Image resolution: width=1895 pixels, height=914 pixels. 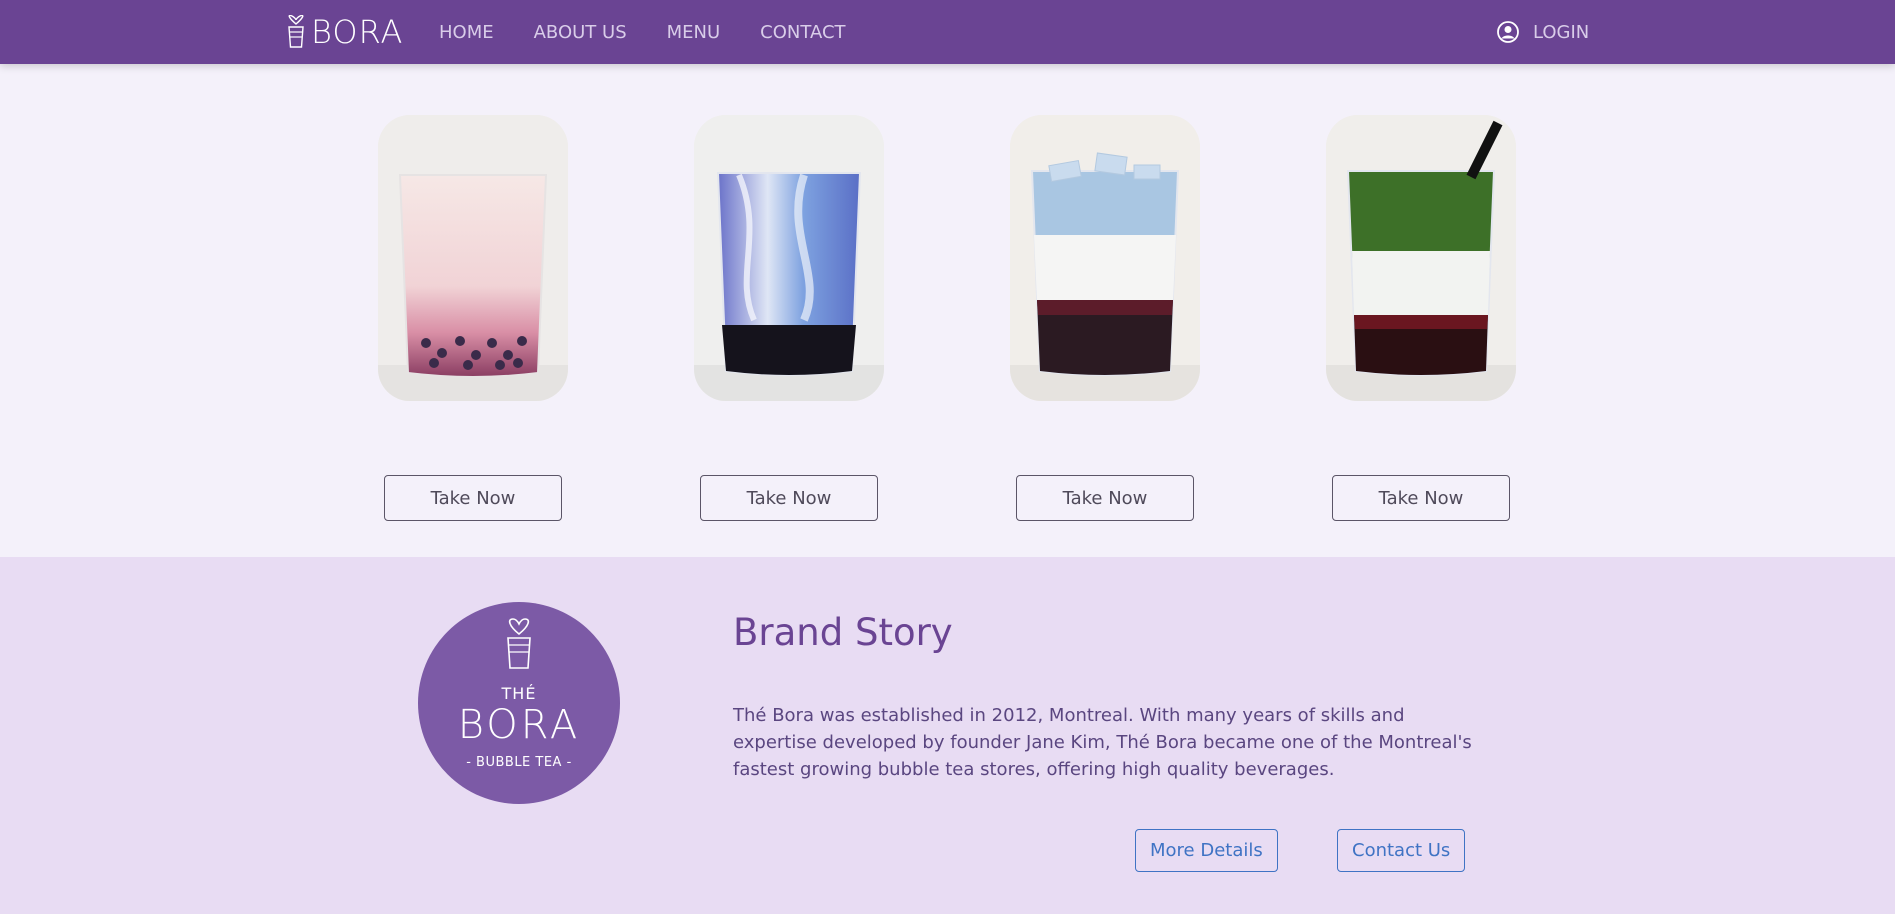 I want to click on logo-bora-text: BORA, so click(x=519, y=725).